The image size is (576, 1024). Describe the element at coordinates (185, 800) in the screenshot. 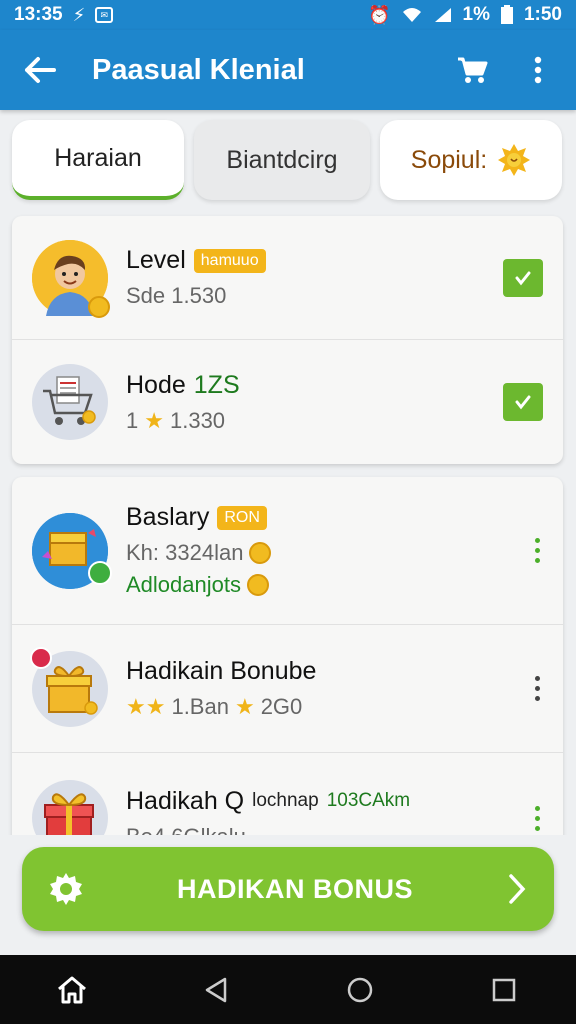

I see `item-title: Hadikah Q` at that location.